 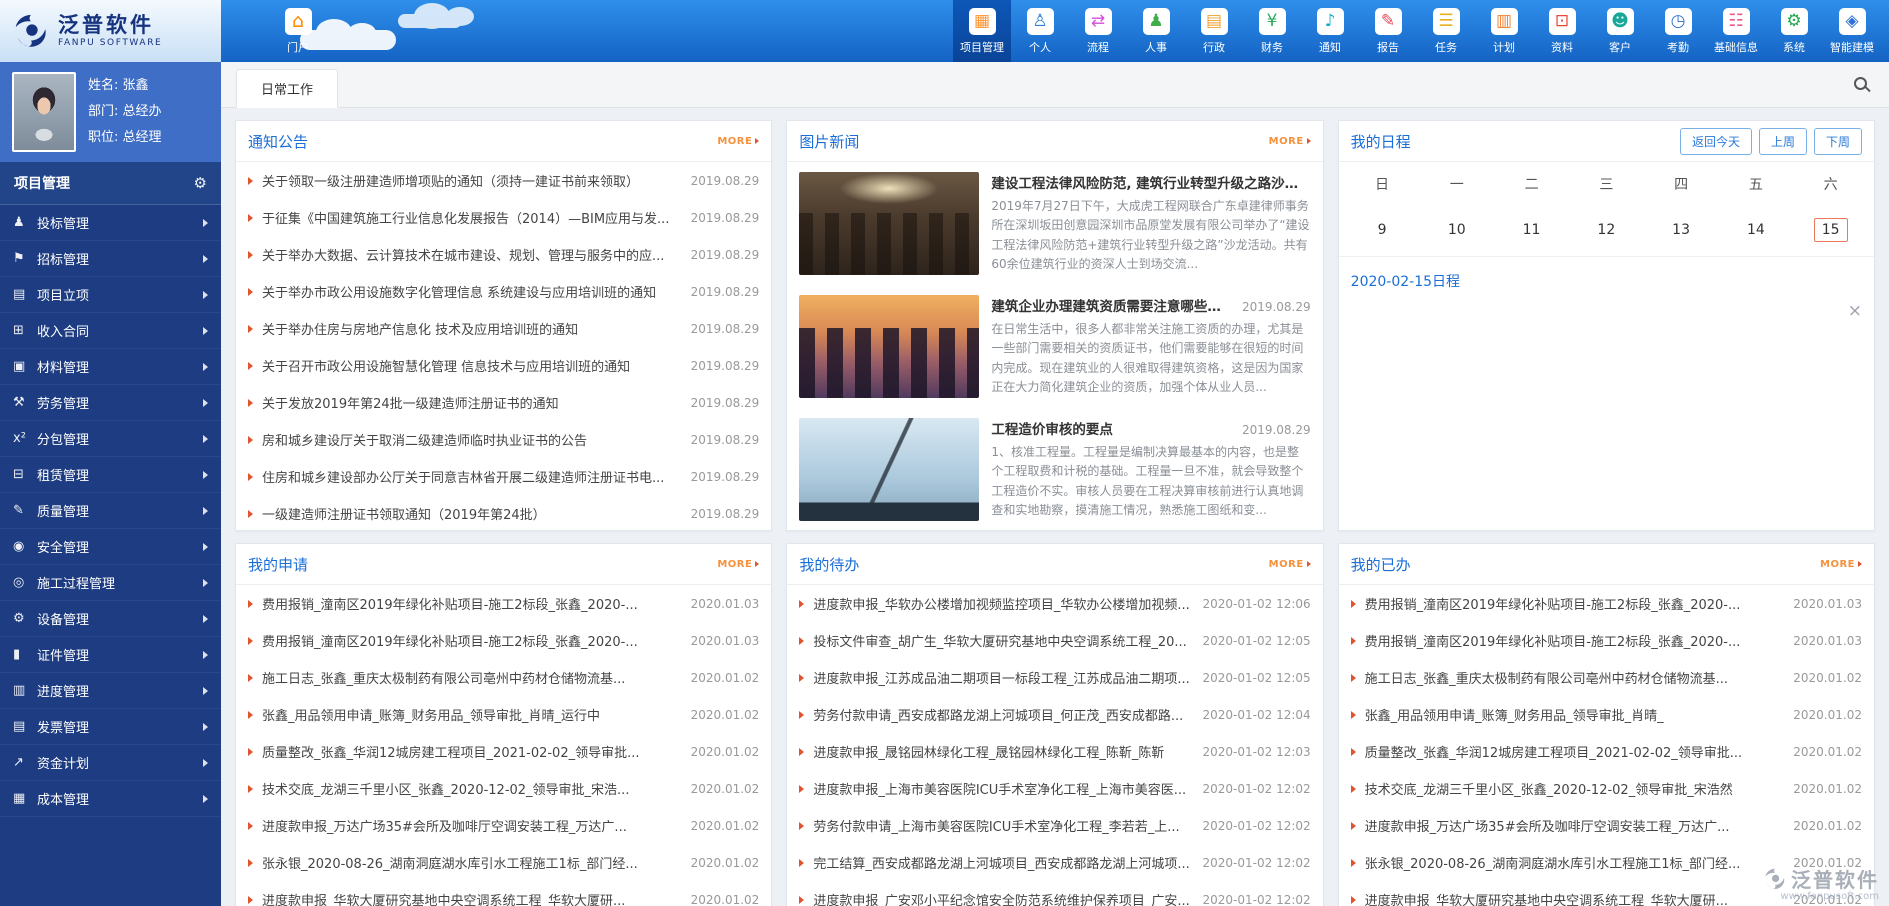 I want to click on notice-row: 关于领取一级注册建造师增项贴的通知（须持一建证书前来领取） 2019.08.29, so click(x=503, y=180).